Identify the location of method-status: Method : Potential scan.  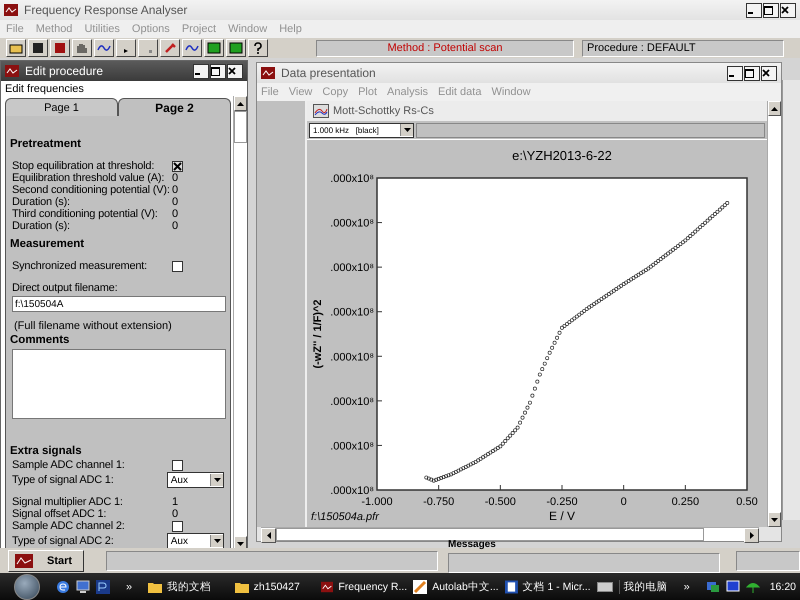
(445, 48).